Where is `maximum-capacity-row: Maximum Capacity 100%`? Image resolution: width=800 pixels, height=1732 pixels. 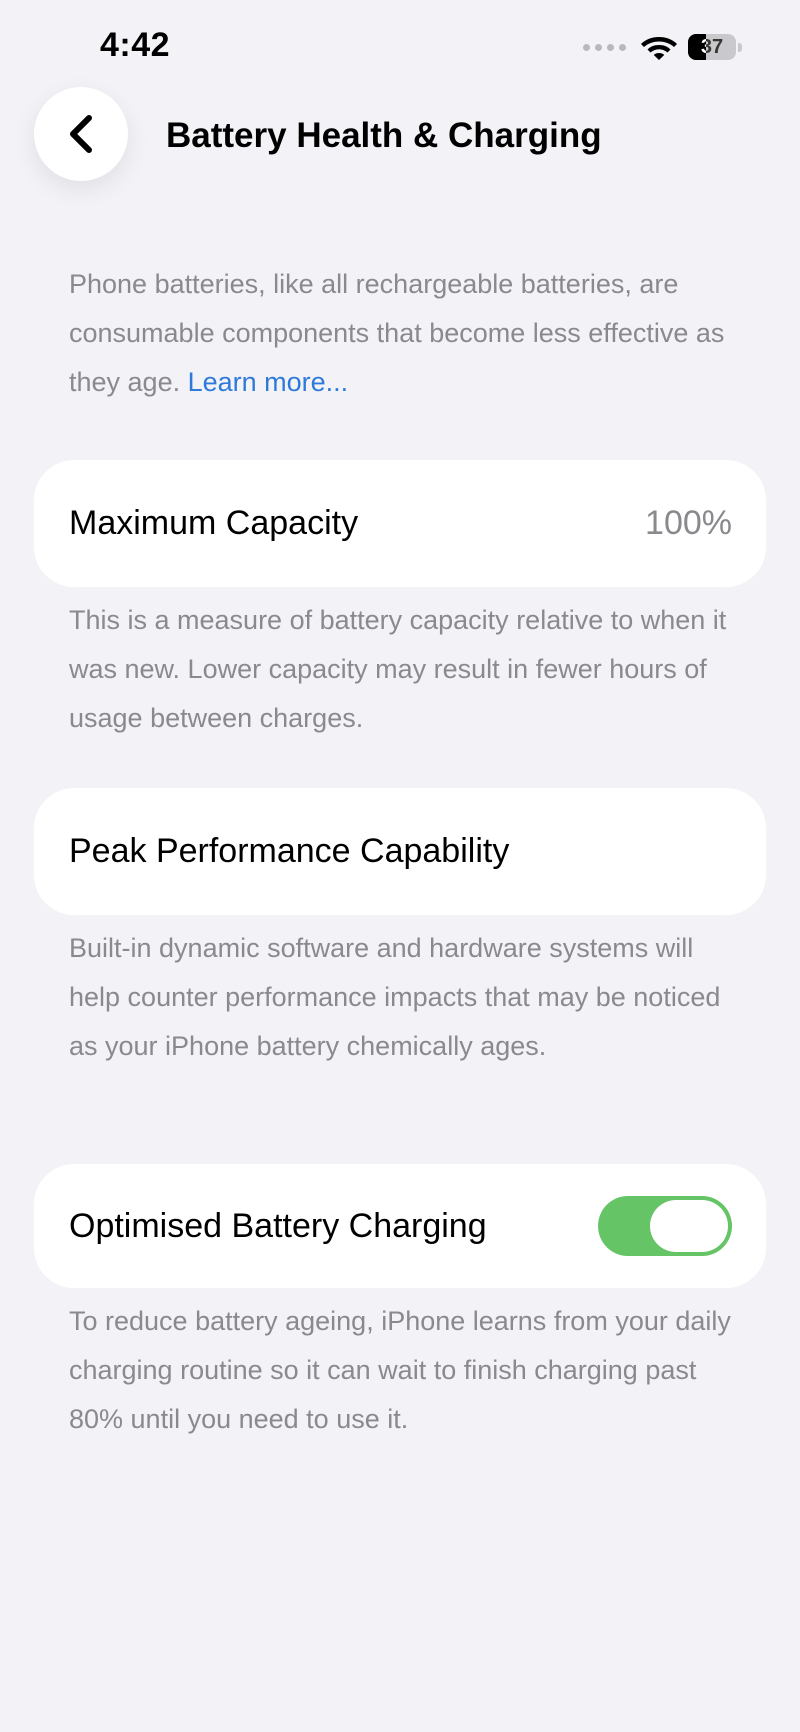
maximum-capacity-row: Maximum Capacity 100% is located at coordinates (400, 523).